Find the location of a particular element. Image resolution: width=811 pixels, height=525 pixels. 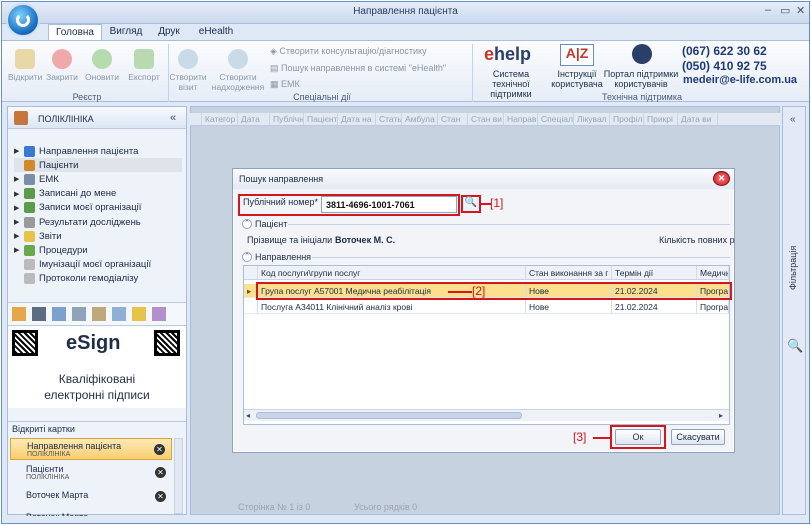

grid-column-header: Стан is located at coordinates (453, 119).